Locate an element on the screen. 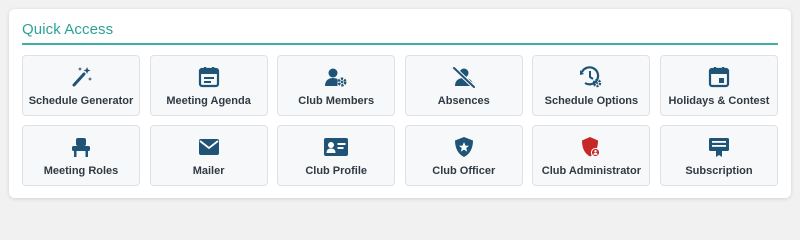 The width and height of the screenshot is (800, 240). tile-holidays-contest: Holidays & Contest is located at coordinates (718, 85).